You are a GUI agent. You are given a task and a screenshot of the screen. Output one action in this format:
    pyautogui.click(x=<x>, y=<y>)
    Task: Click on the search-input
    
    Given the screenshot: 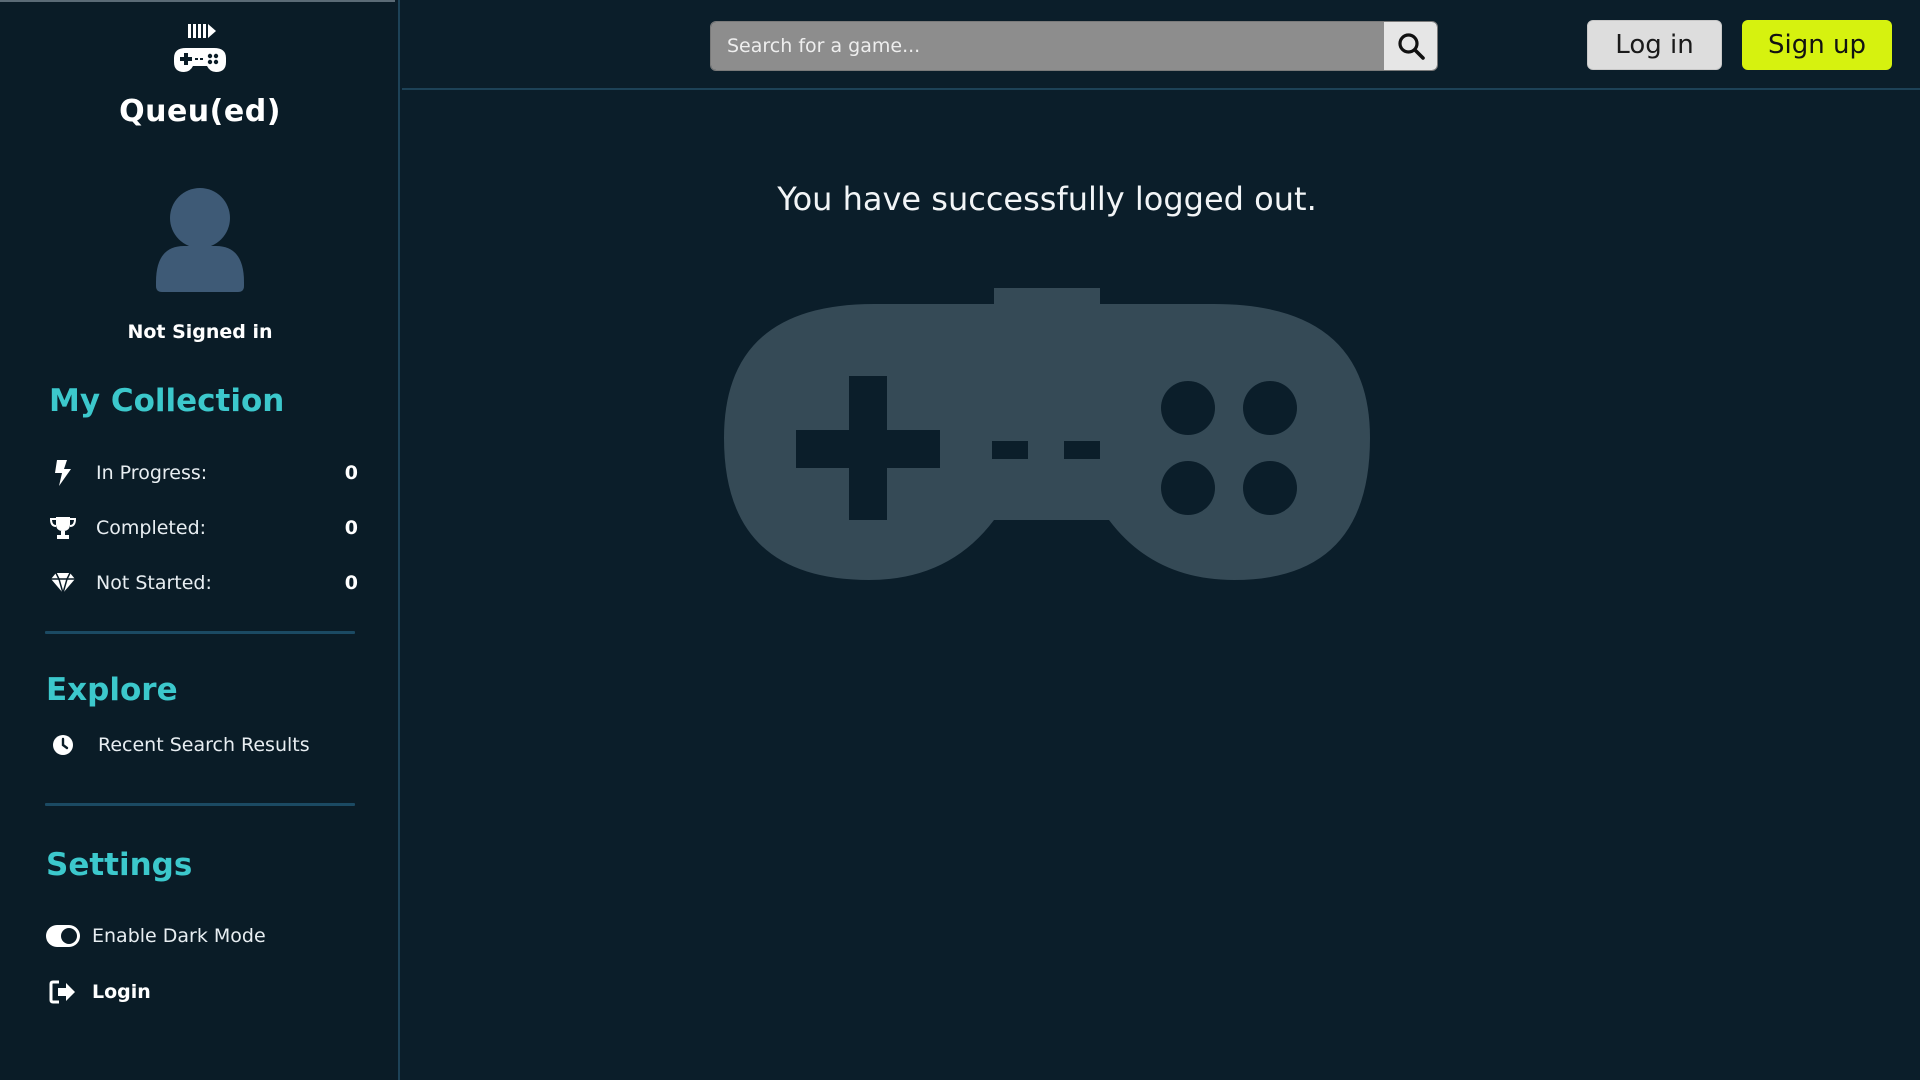 What is the action you would take?
    pyautogui.click(x=1048, y=46)
    